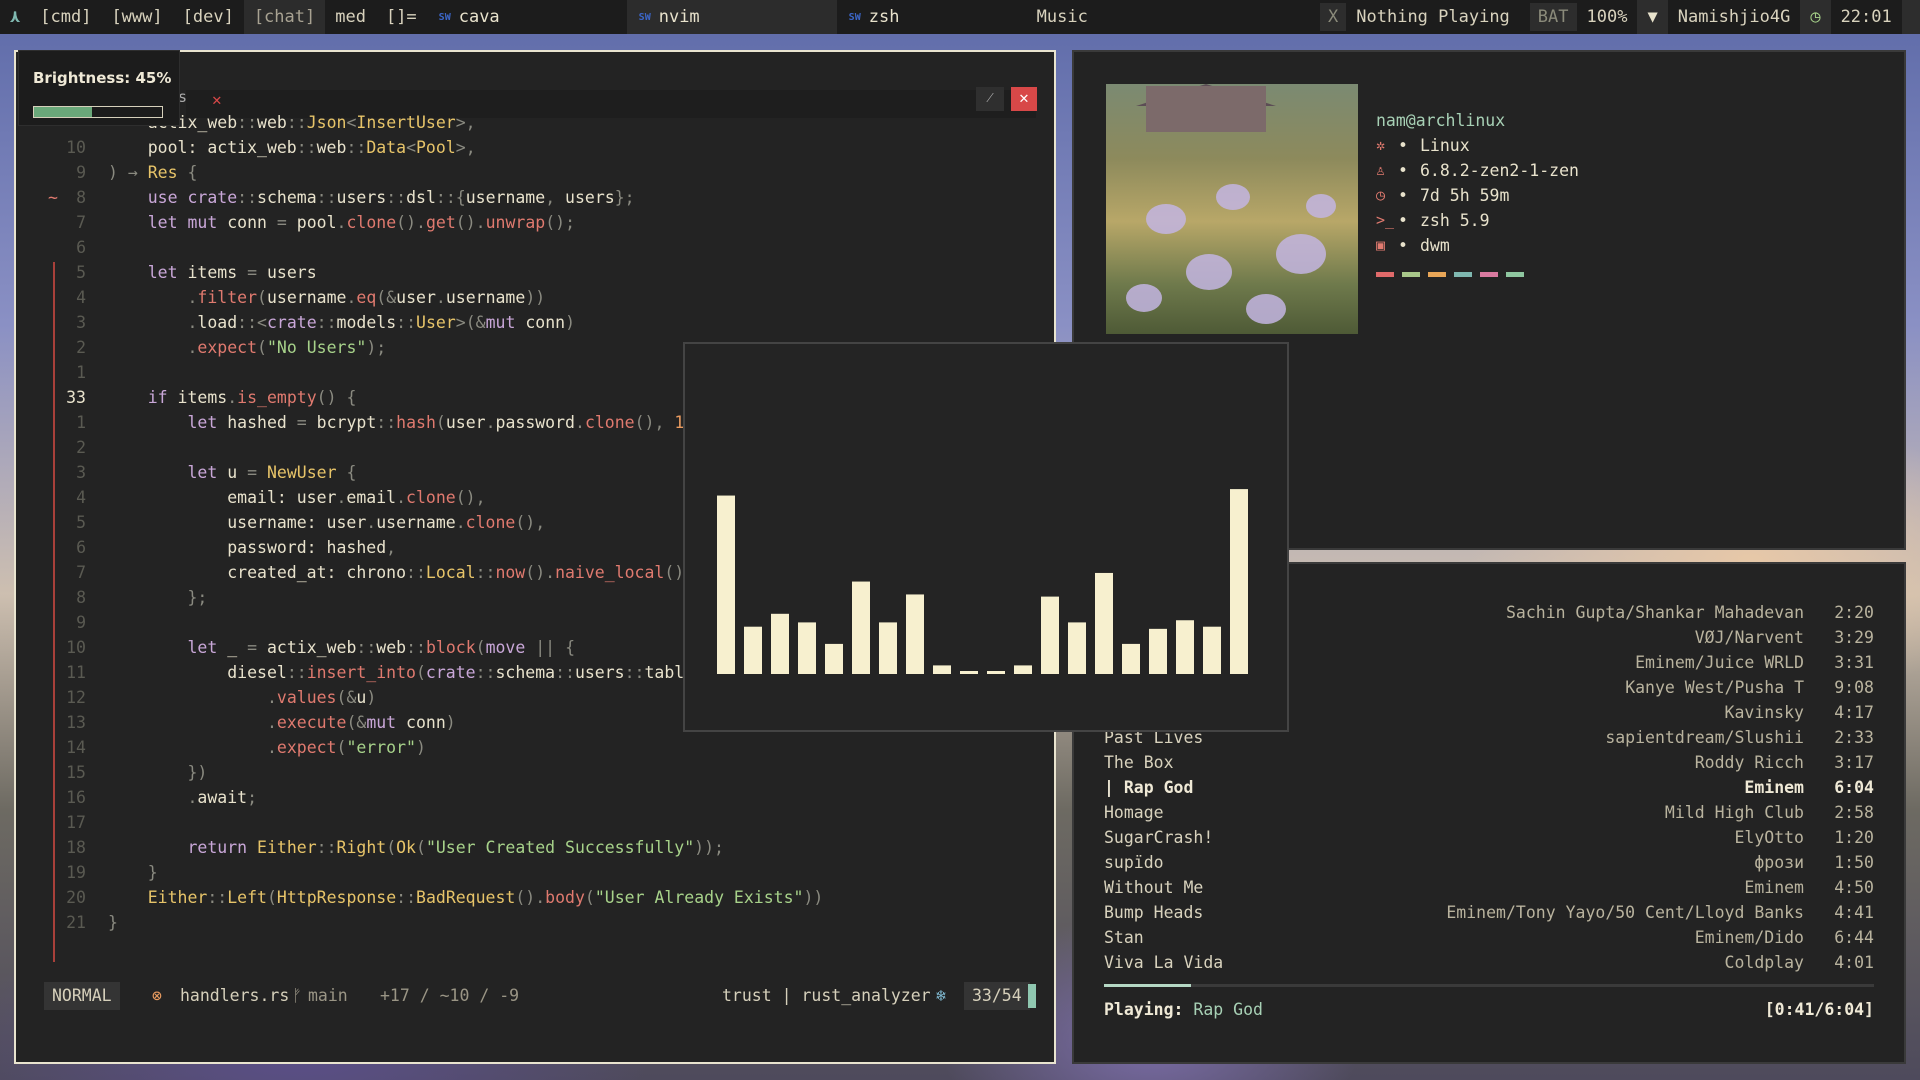 Image resolution: width=1920 pixels, height=1080 pixels. I want to click on tag-dev: [dev], so click(208, 17).